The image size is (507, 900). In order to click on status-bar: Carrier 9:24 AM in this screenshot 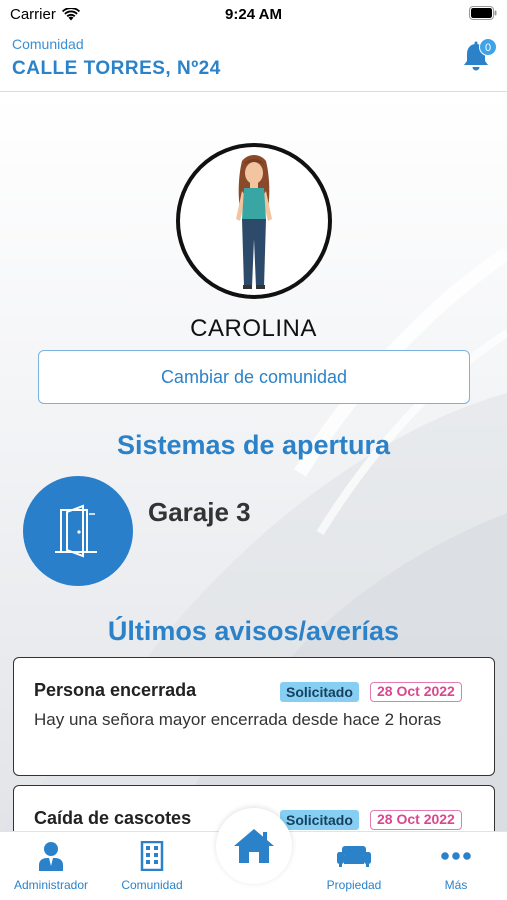, I will do `click(253, 15)`.